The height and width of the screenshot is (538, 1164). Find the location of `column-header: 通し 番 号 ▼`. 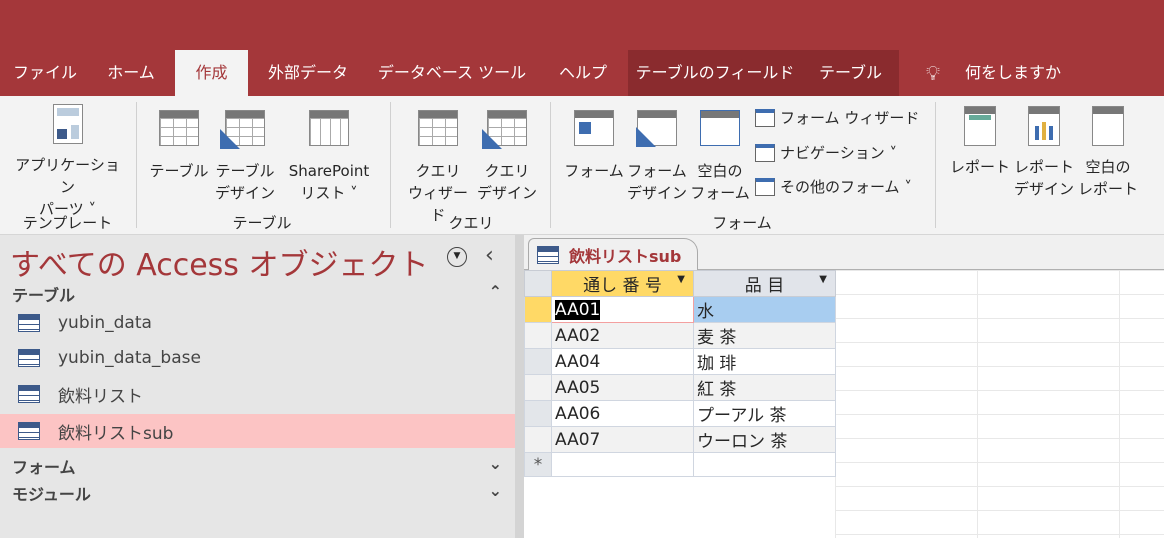

column-header: 通し 番 号 ▼ is located at coordinates (622, 283).